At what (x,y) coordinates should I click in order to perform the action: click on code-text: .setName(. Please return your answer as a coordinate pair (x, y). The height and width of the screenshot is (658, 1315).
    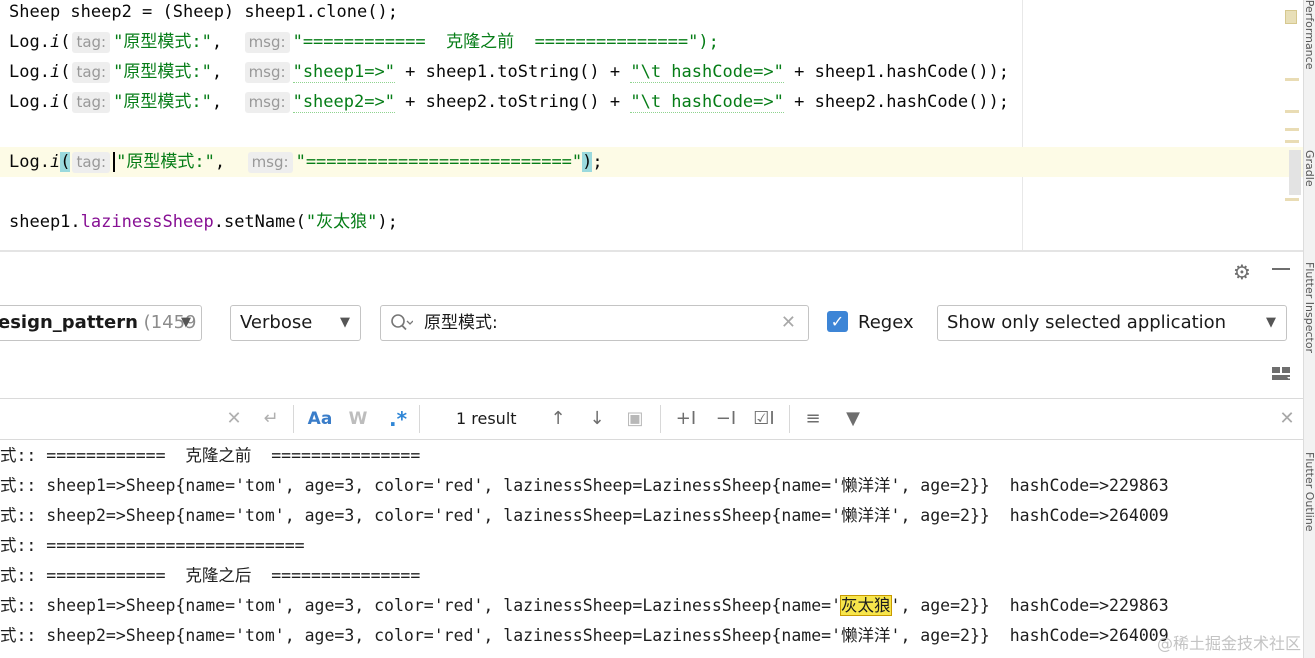
    Looking at the image, I should click on (259, 222).